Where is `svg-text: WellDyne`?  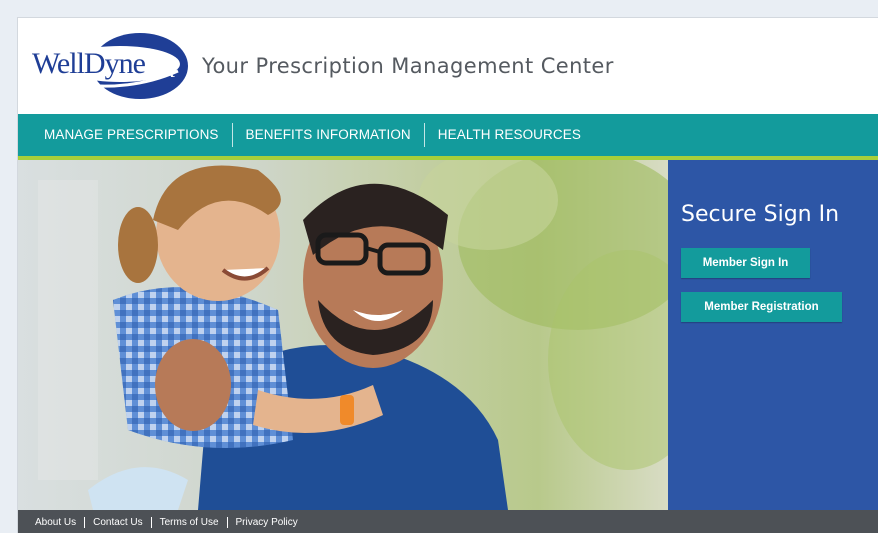 svg-text: WellDyne is located at coordinates (89, 63).